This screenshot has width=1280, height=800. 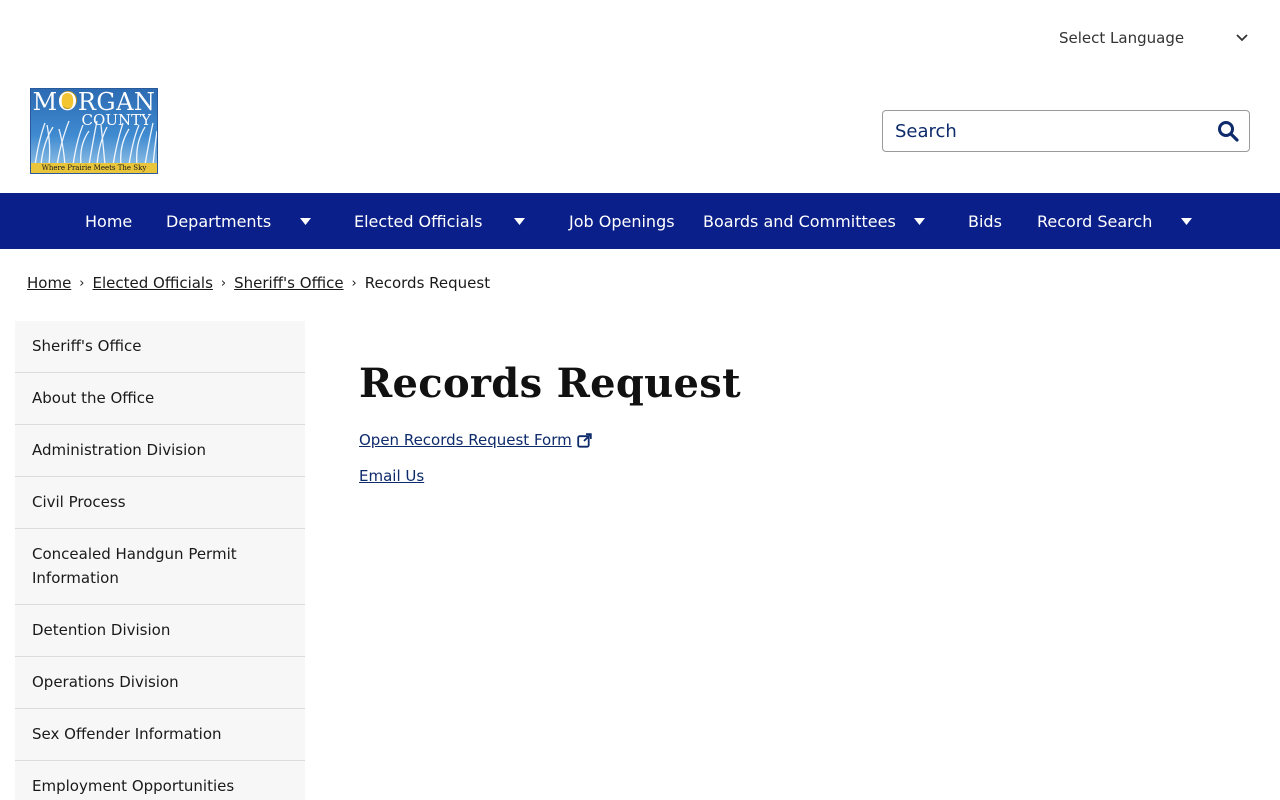 I want to click on nav-item-departments: Departments, so click(x=218, y=221).